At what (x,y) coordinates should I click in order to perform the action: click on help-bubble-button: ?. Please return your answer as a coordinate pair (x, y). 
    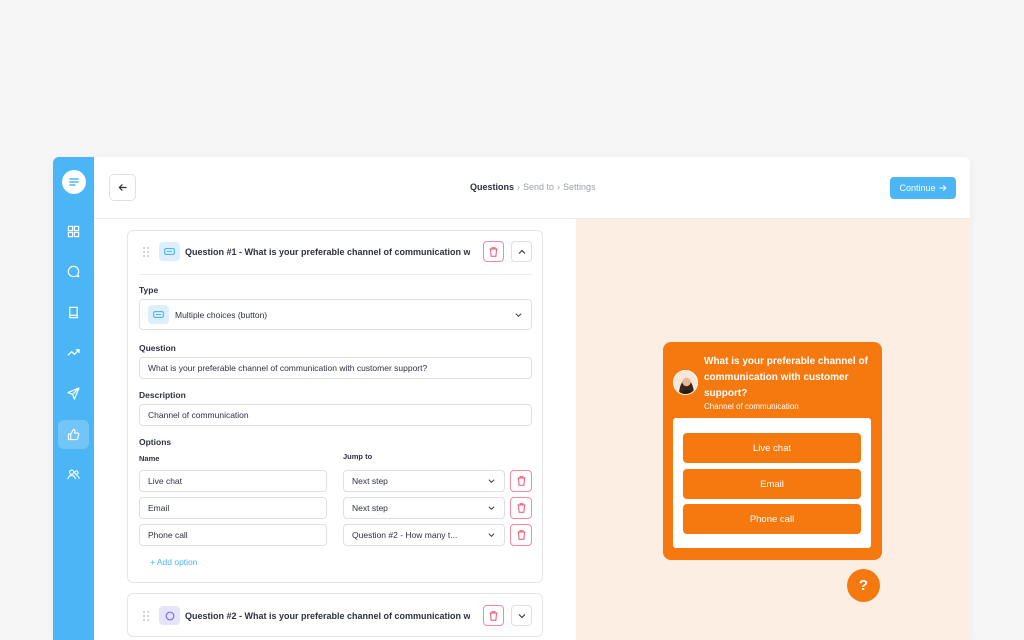
    Looking at the image, I should click on (863, 585).